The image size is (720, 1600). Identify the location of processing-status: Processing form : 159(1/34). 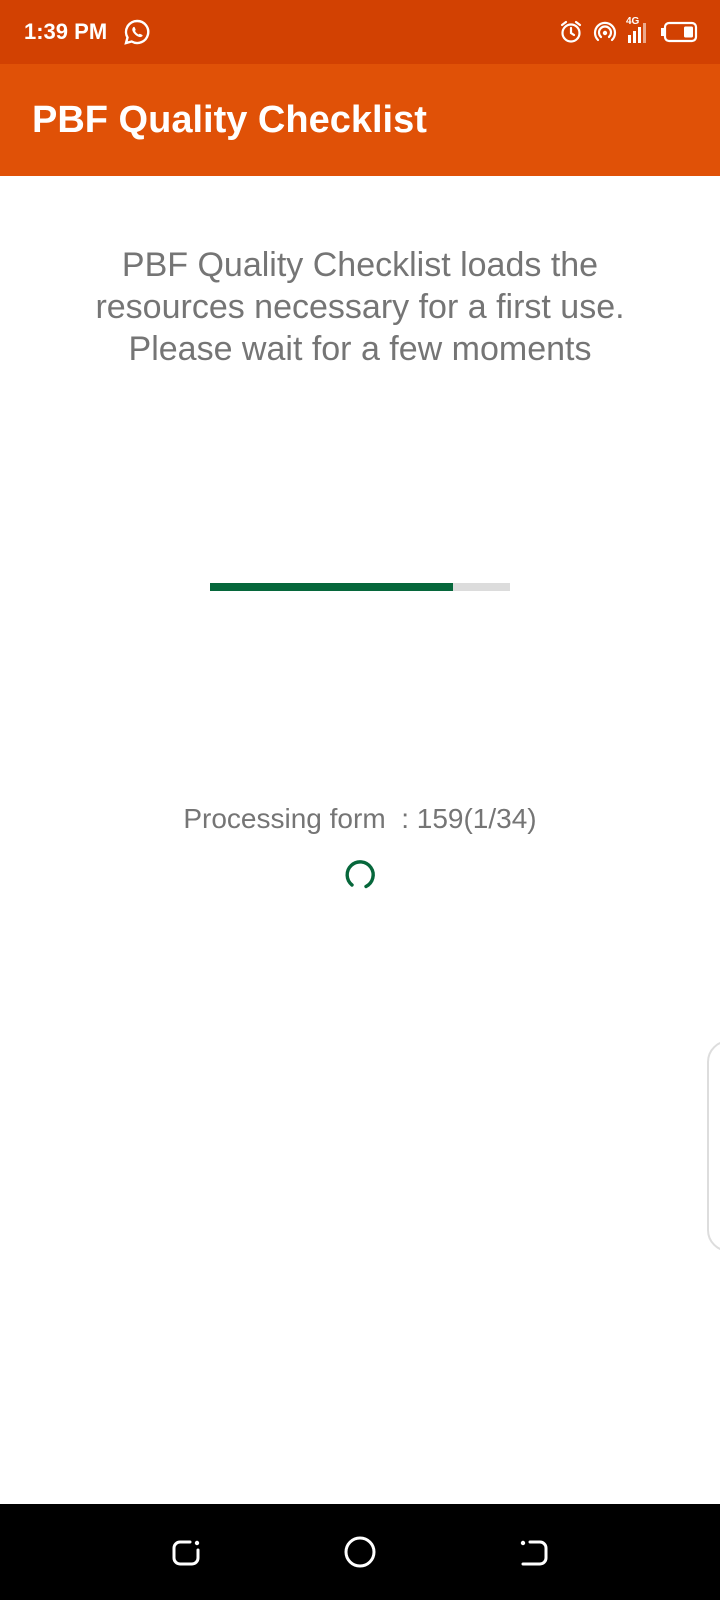
(360, 818).